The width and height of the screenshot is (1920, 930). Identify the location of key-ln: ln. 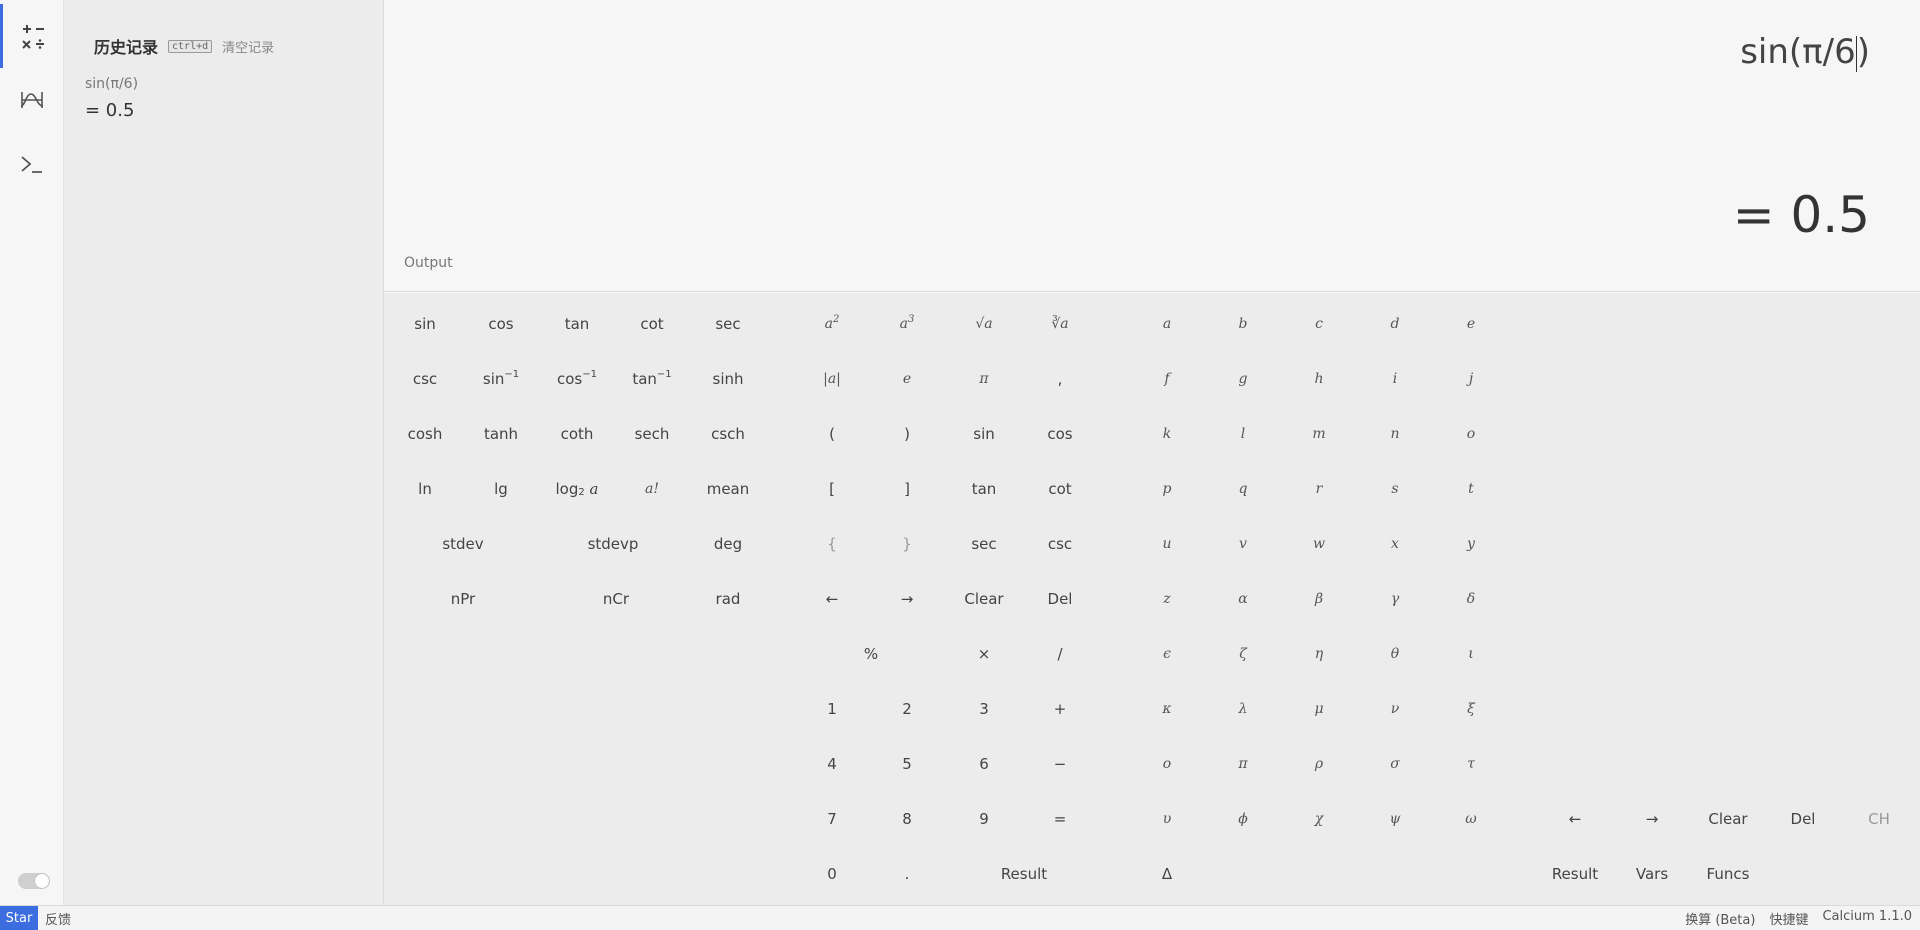
(425, 489).